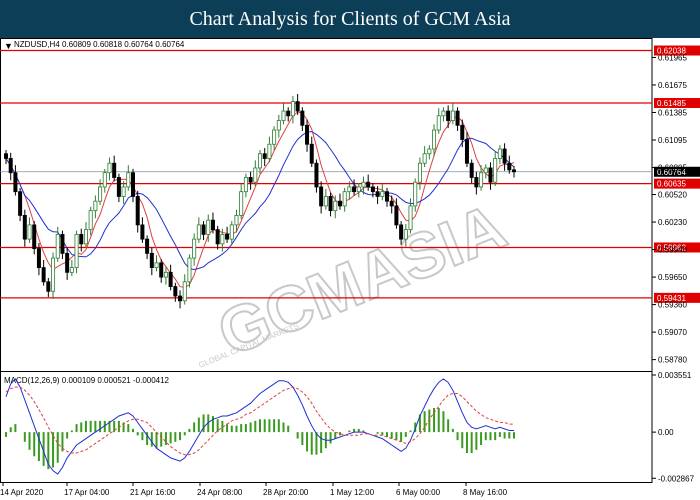 The image size is (700, 500). Describe the element at coordinates (153, 492) in the screenshot. I see `time-tick-label: 21 Apr 16:00` at that location.